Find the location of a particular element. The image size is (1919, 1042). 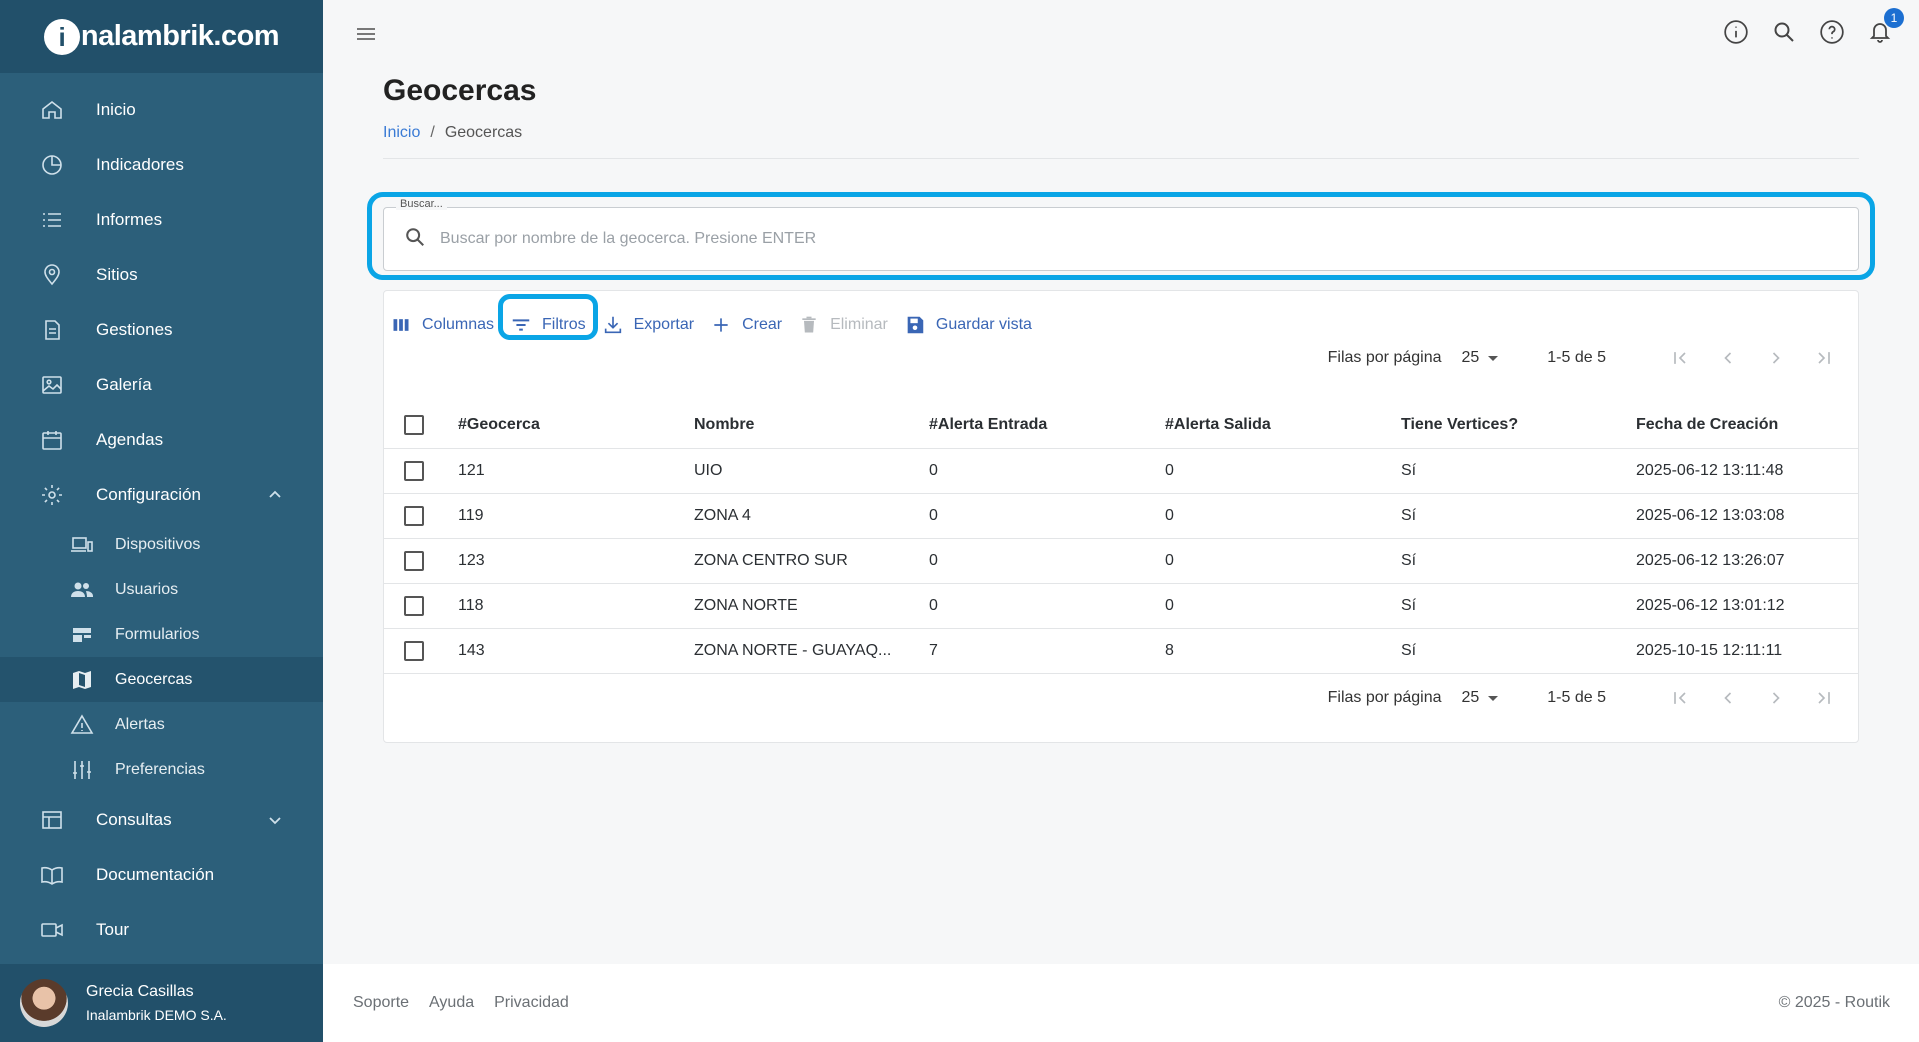

column-header: Fecha de Creación is located at coordinates (1747, 425).